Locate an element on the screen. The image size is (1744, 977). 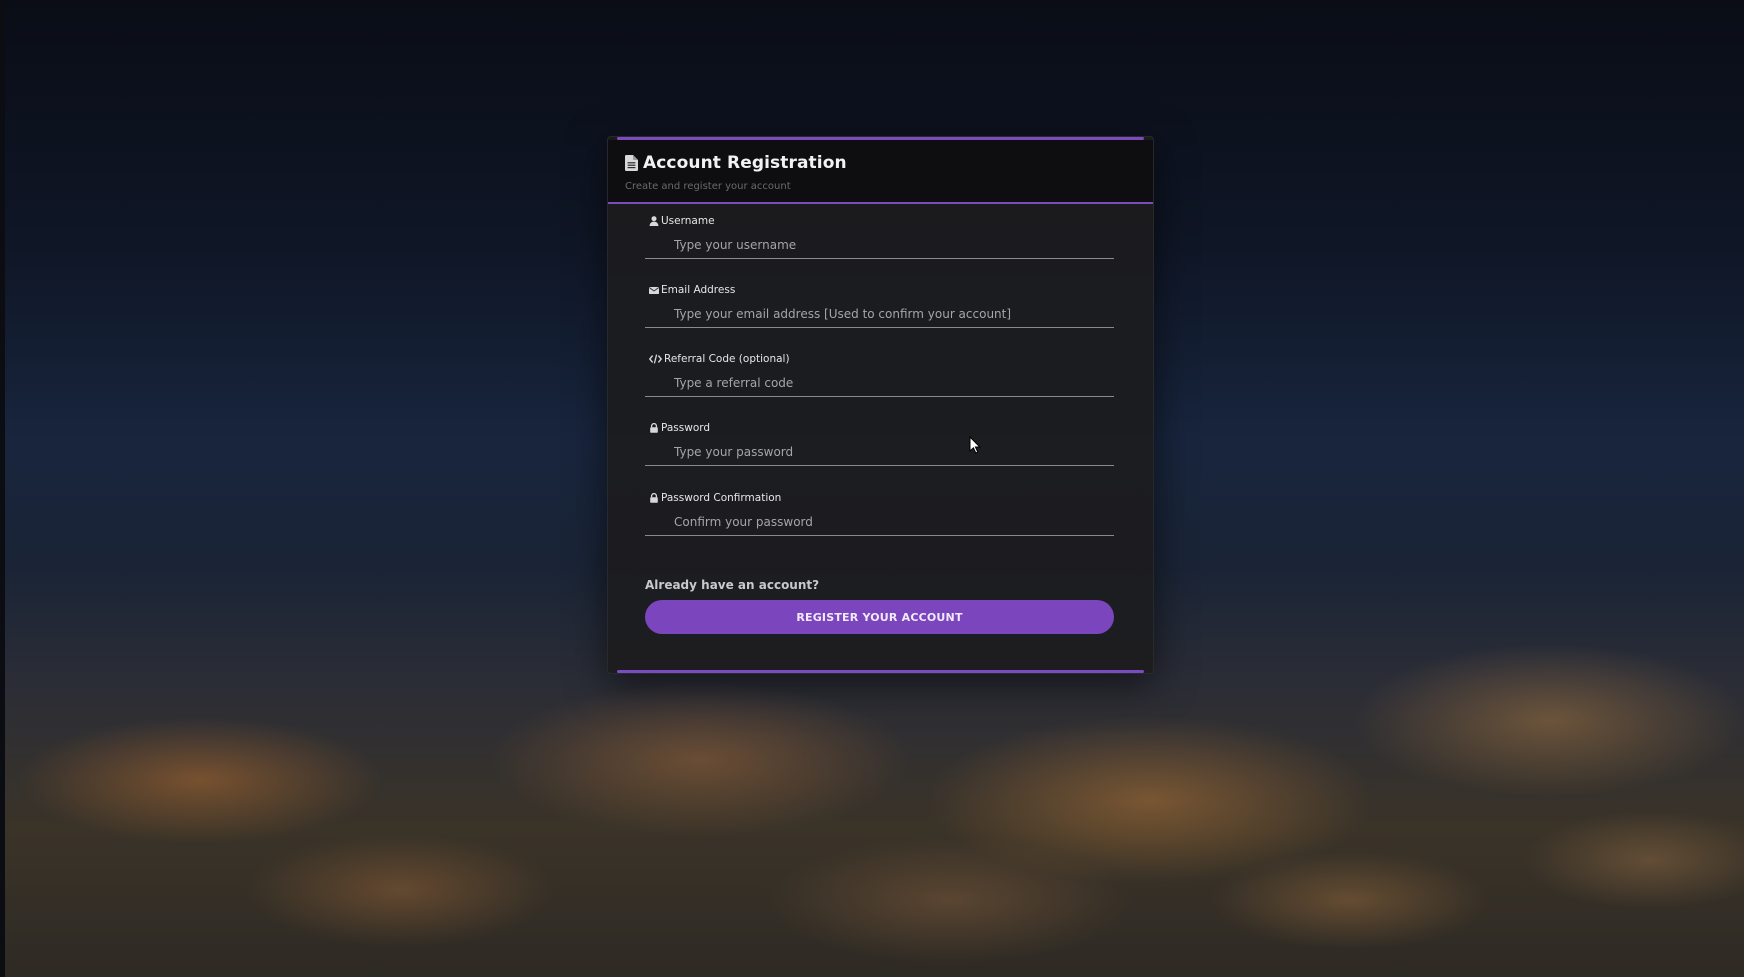
code-icon is located at coordinates (655, 359).